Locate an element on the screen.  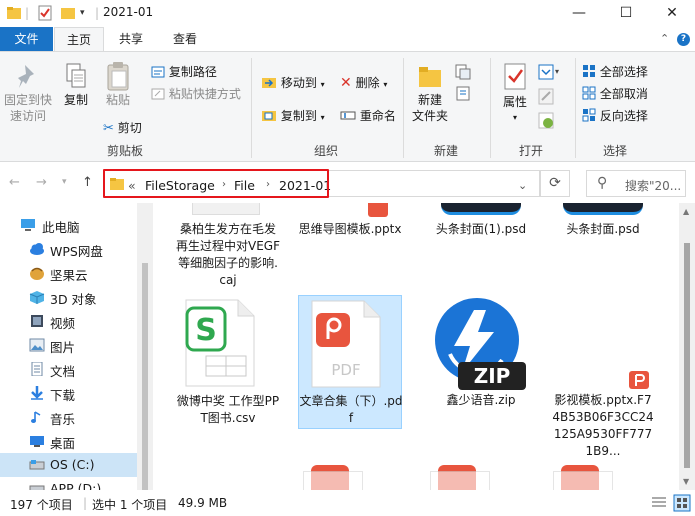
nav-label: 文档 is located at coordinates (63, 371).